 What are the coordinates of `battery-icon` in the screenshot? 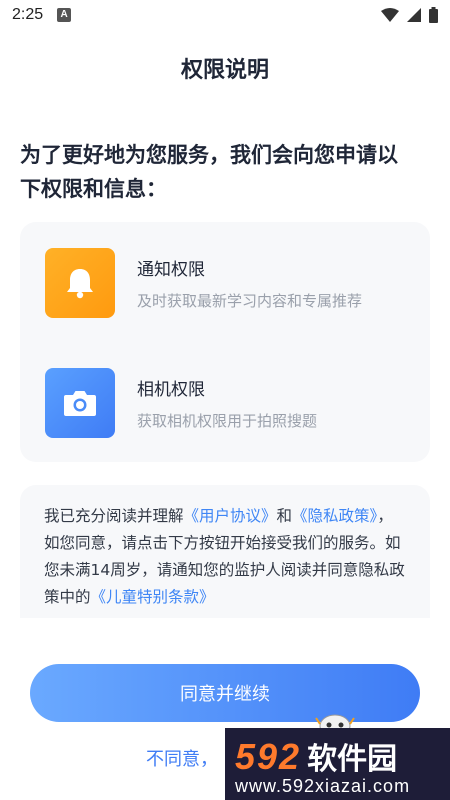 It's located at (433, 15).